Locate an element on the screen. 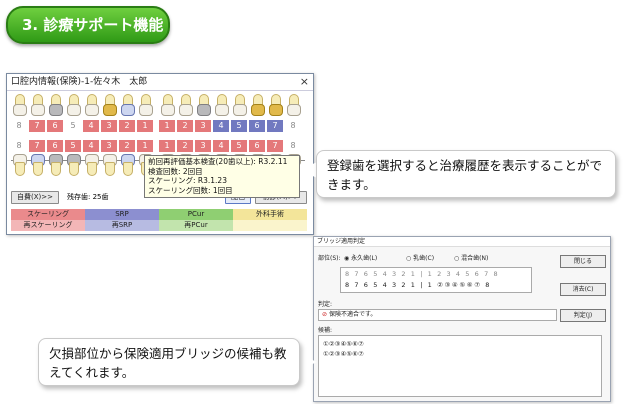  upper-row: 8 7 6 5 4 3 2 1 | 1 2 3 4 5 6 7 8 is located at coordinates (422, 274).